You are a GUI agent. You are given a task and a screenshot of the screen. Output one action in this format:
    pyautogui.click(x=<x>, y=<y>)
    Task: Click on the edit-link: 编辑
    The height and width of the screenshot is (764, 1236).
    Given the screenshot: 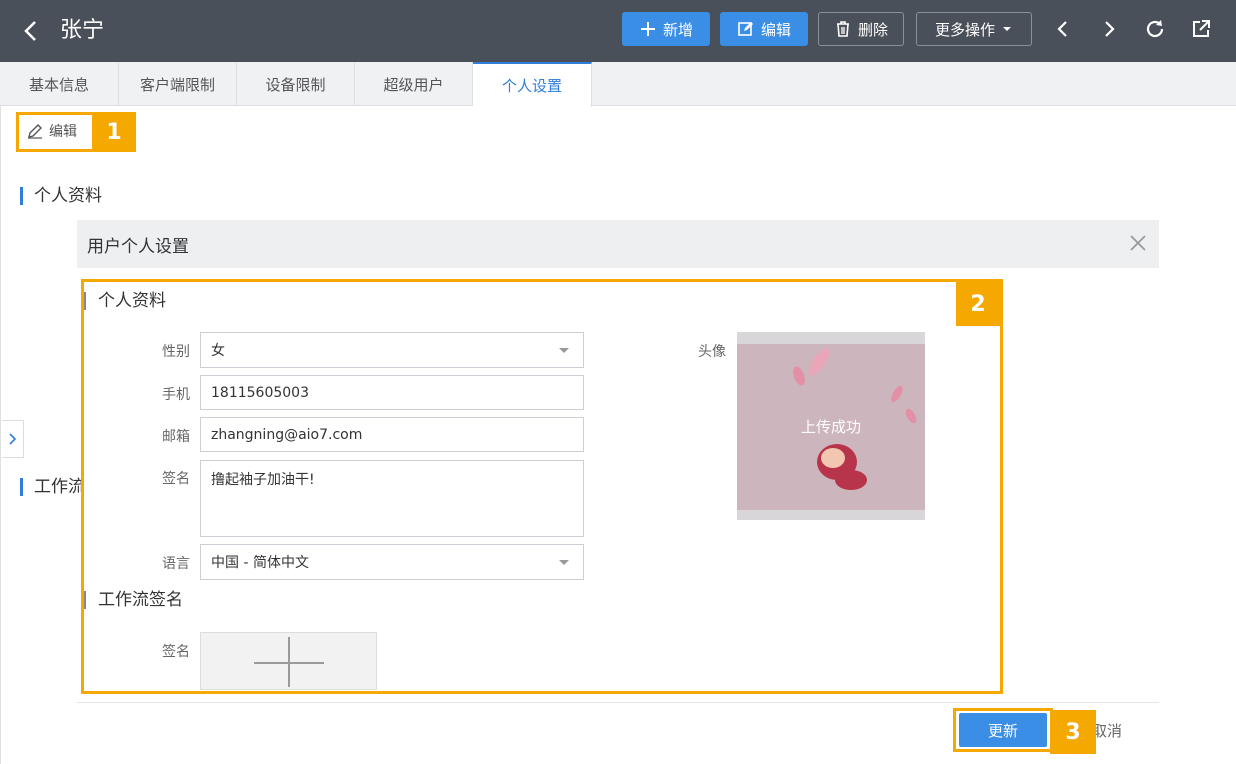 What is the action you would take?
    pyautogui.click(x=55, y=131)
    